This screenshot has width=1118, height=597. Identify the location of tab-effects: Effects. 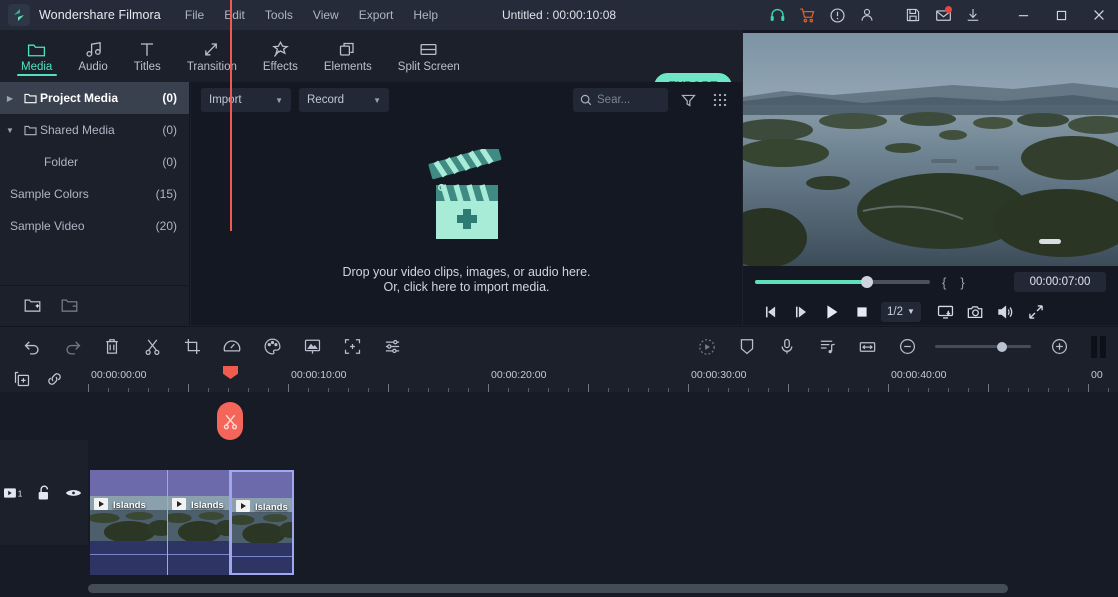
(280, 56).